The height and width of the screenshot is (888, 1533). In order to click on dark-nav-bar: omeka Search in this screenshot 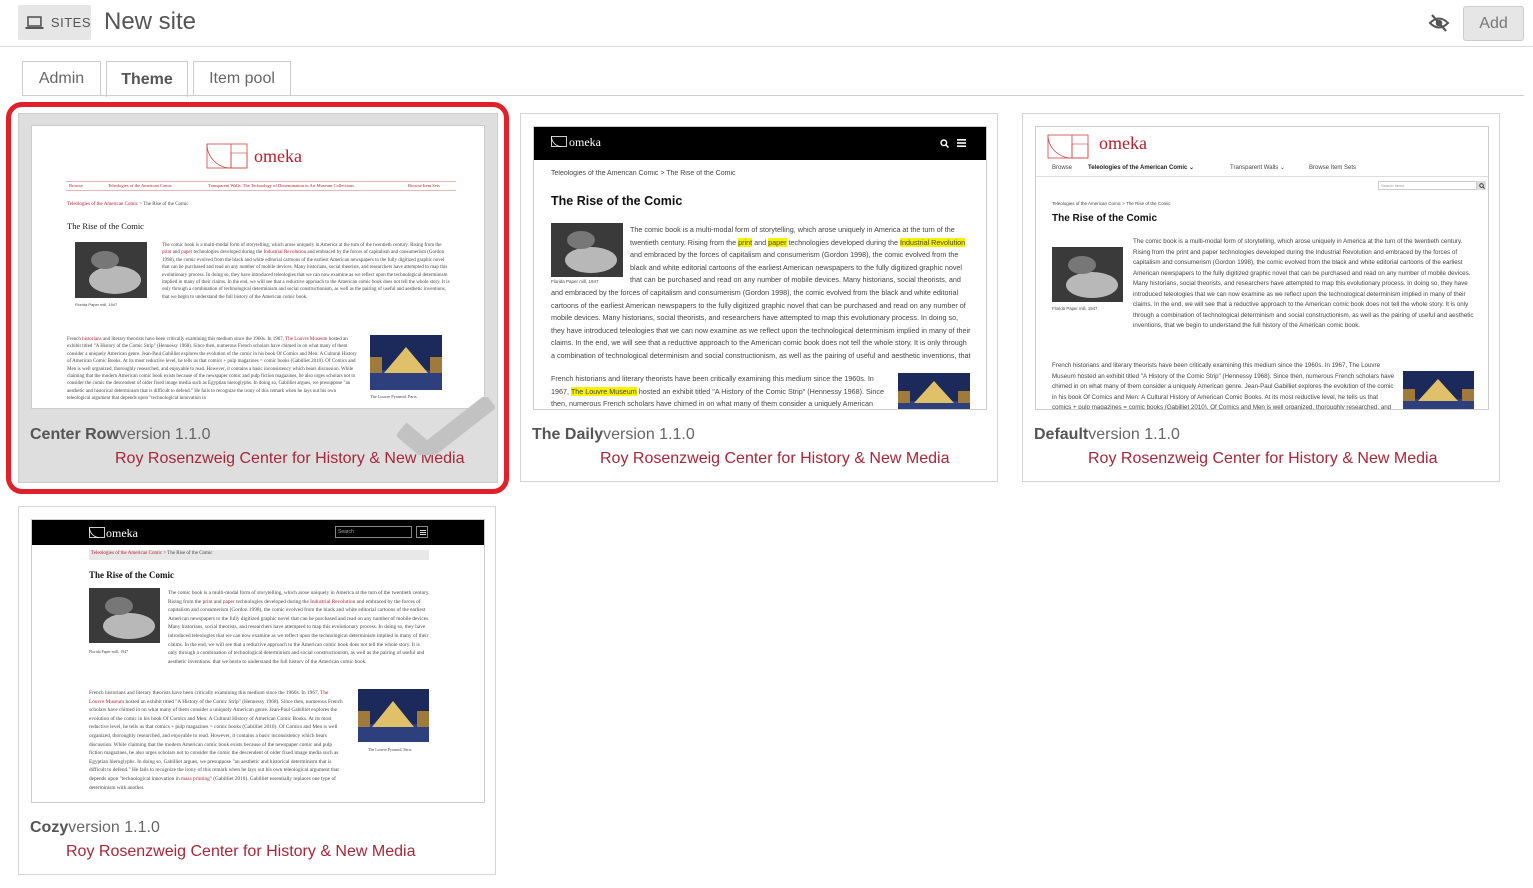, I will do `click(258, 532)`.